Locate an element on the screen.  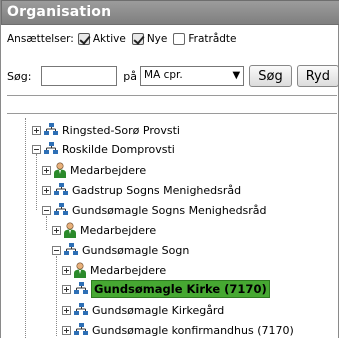
search-label: Søg: is located at coordinates (19, 76).